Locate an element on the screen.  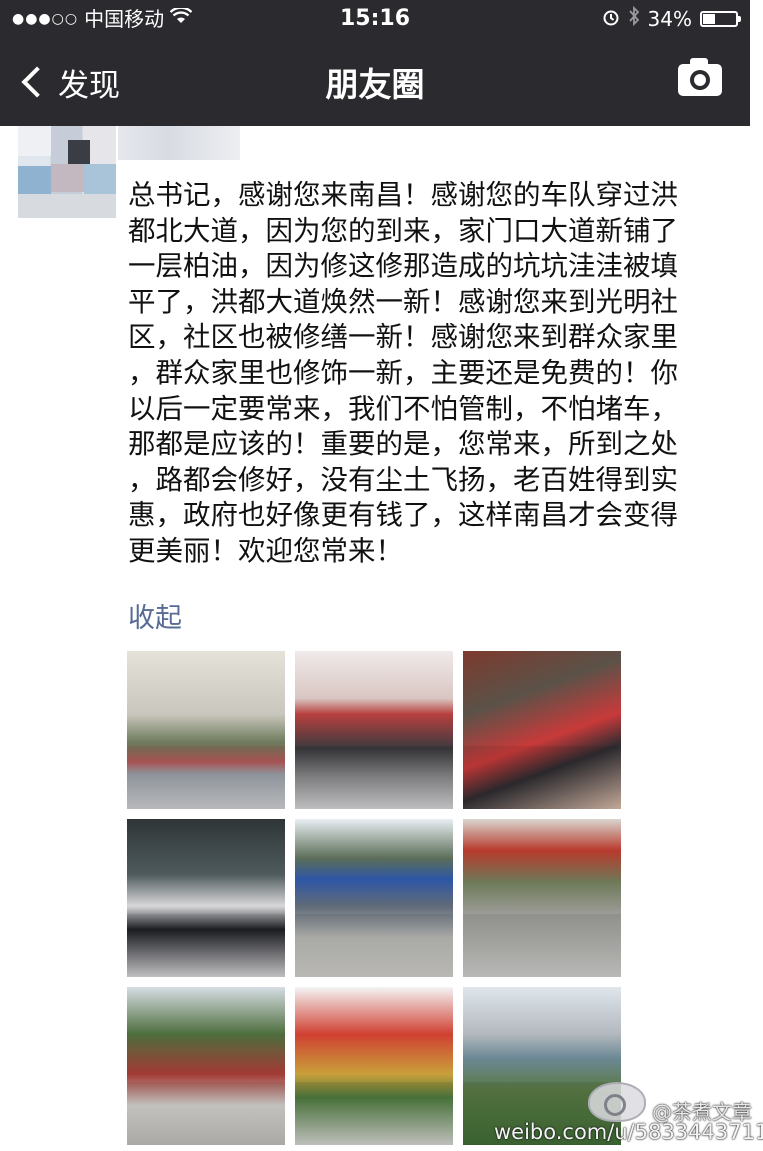
collapse-link: 收起 is located at coordinates (155, 615).